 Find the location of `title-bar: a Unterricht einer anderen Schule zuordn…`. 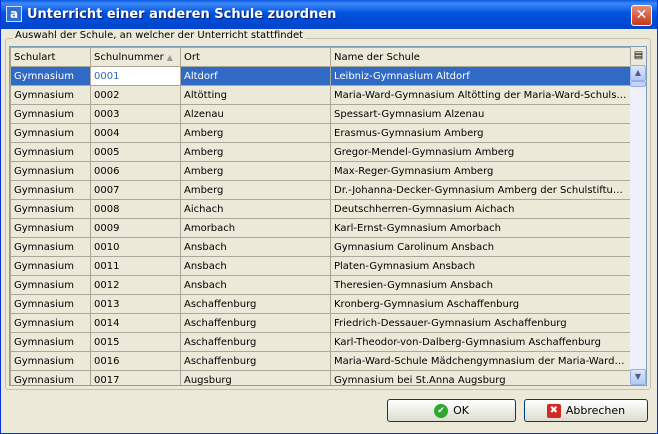

title-bar: a Unterricht einer anderen Schule zuordn… is located at coordinates (329, 14).